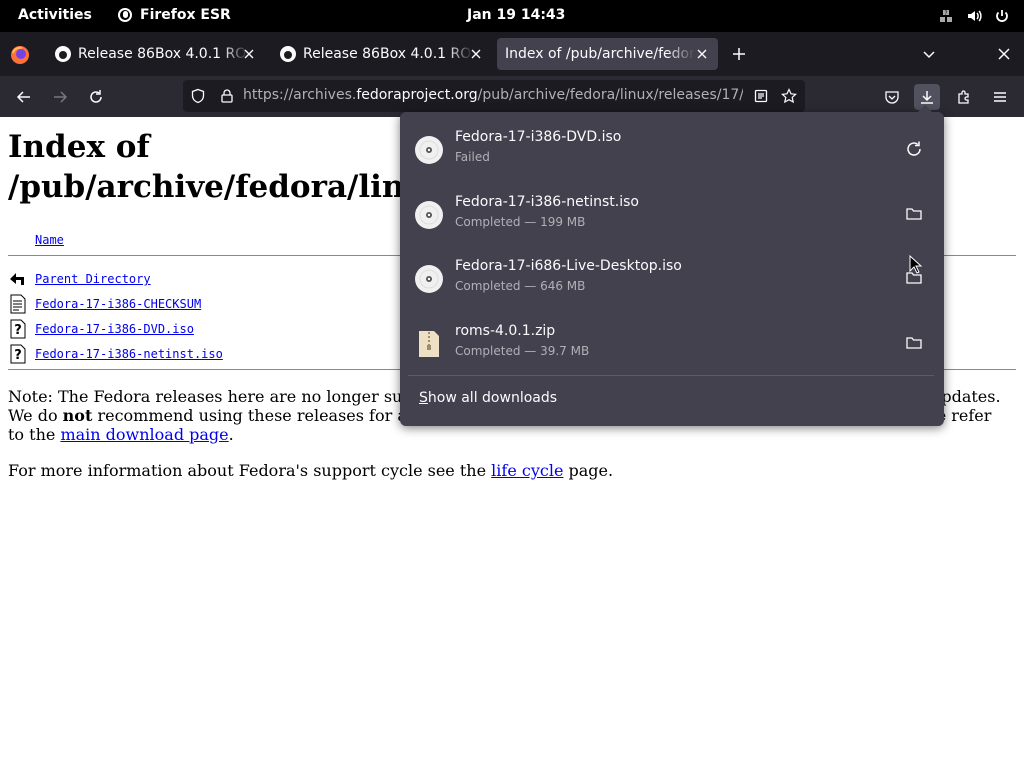 The image size is (1024, 768). What do you see at coordinates (527, 470) in the screenshot?
I see `life-cycle-link: life cycle` at bounding box center [527, 470].